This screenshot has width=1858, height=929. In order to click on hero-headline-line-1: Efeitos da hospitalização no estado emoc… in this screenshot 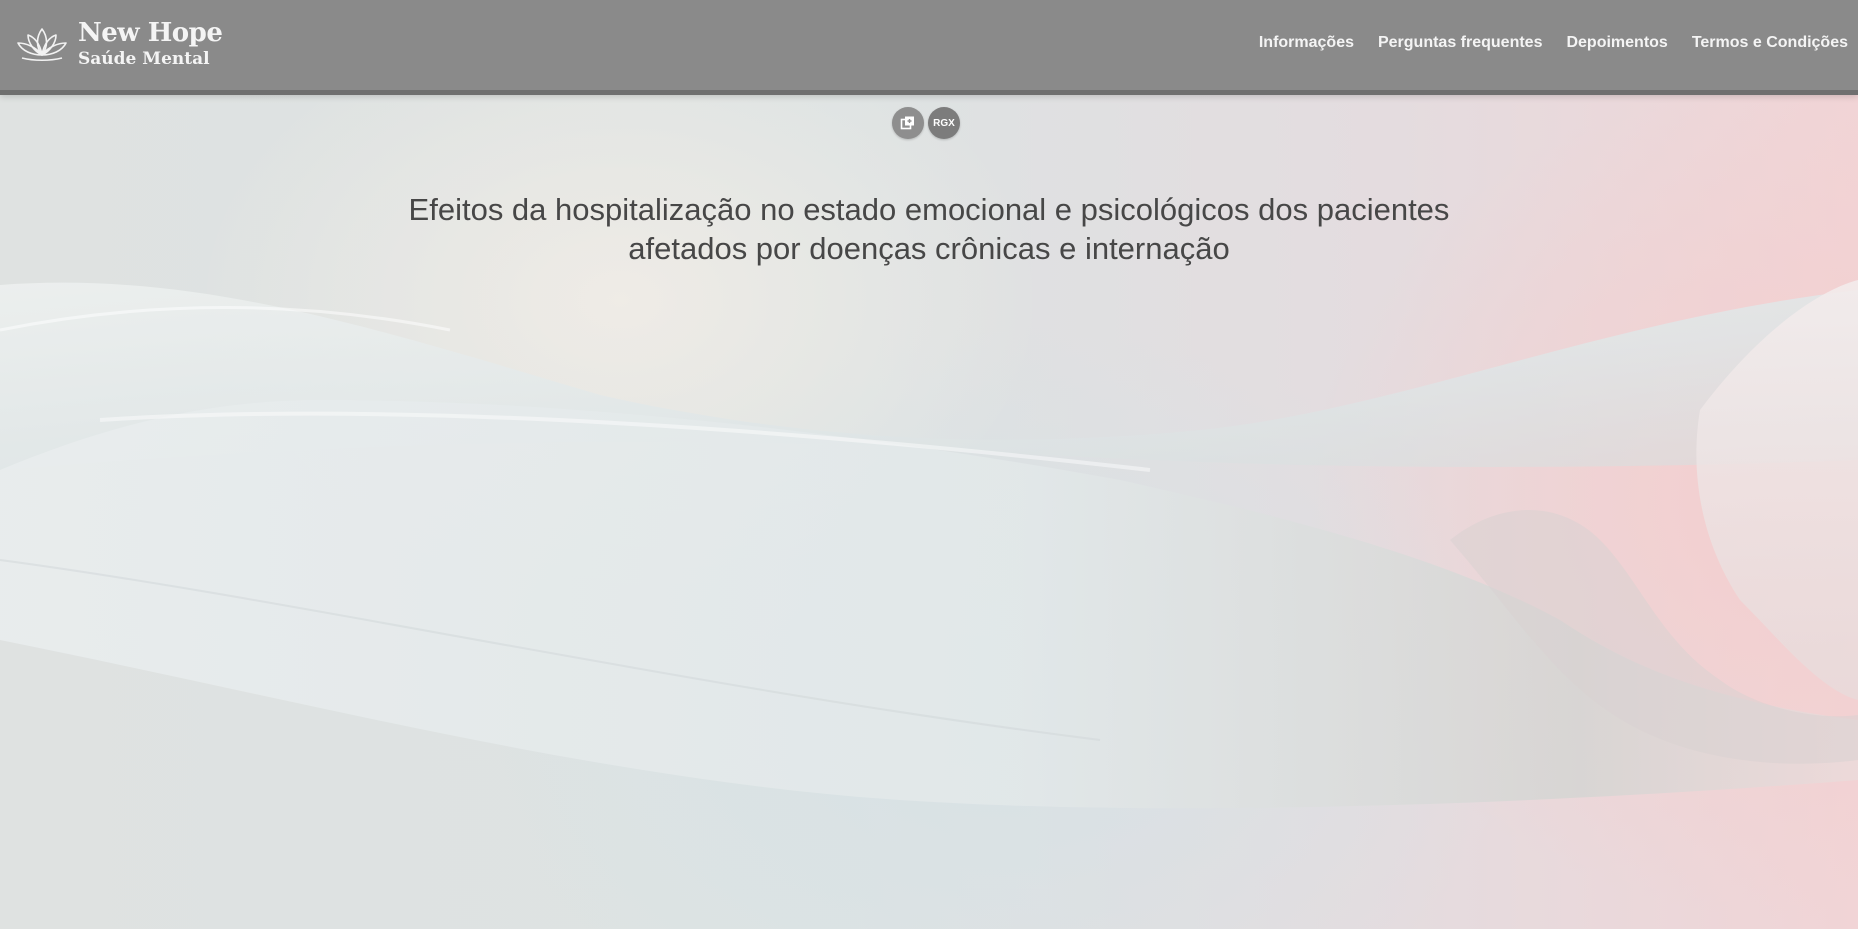, I will do `click(929, 209)`.